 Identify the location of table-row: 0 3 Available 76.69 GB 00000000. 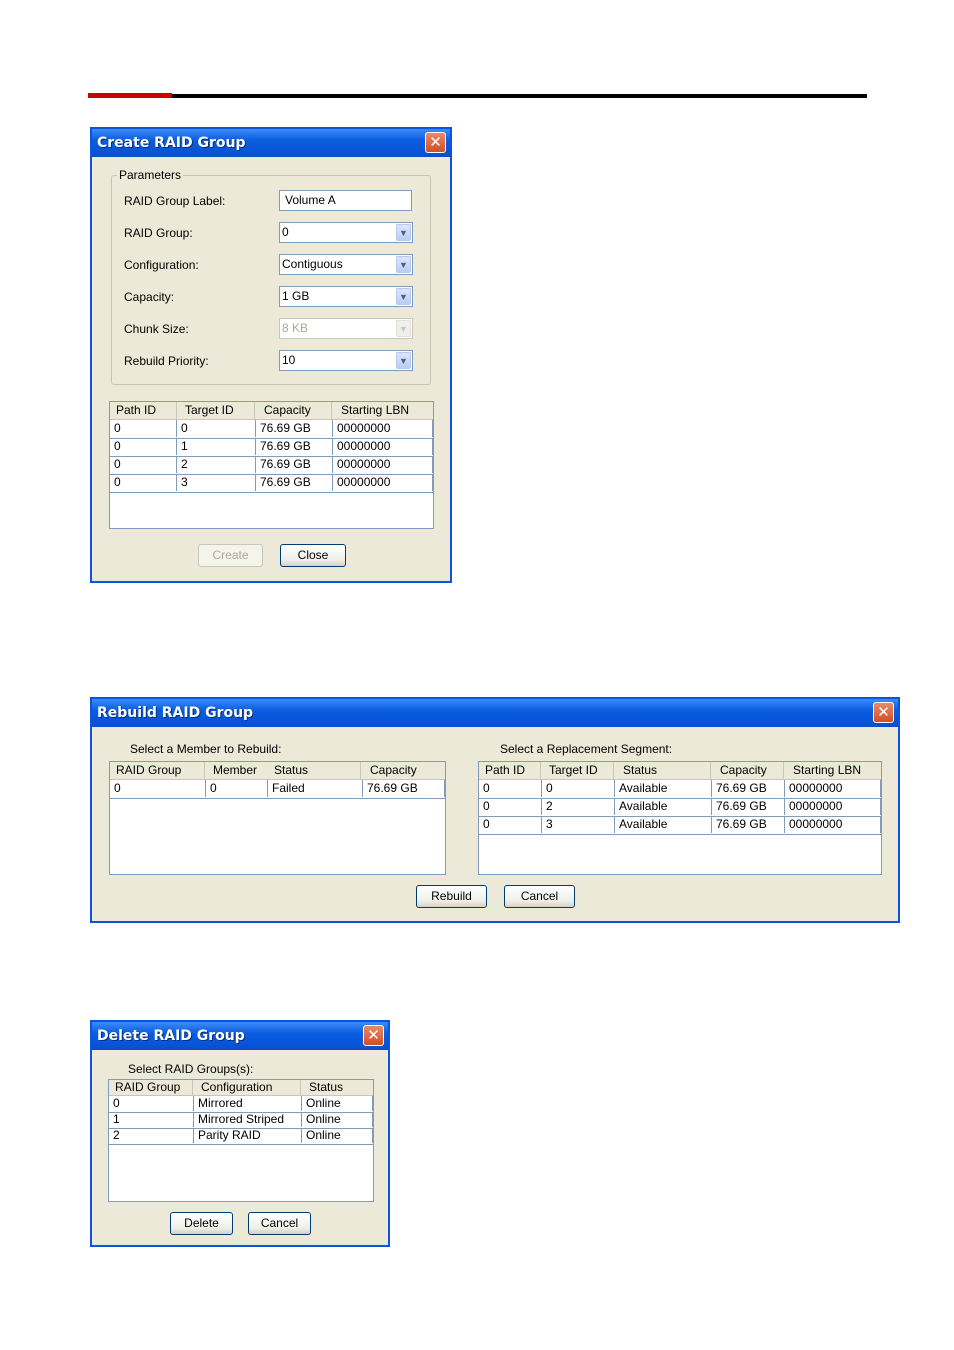
(680, 825).